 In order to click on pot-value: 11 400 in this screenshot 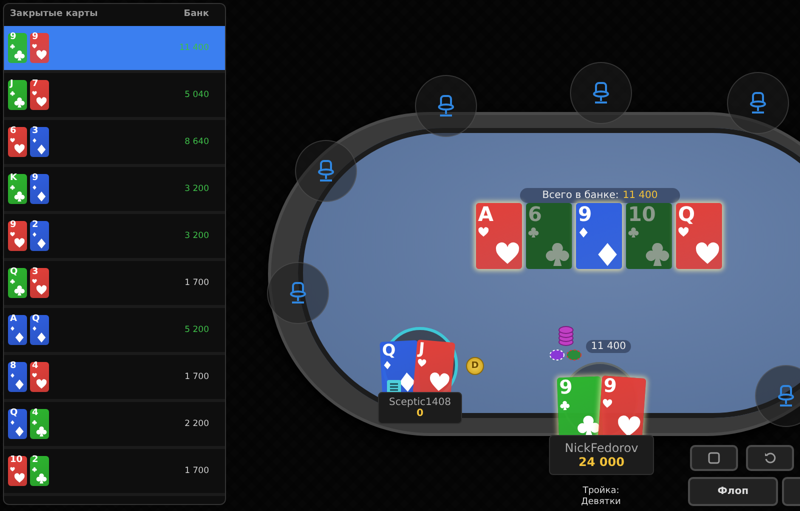, I will do `click(194, 48)`.